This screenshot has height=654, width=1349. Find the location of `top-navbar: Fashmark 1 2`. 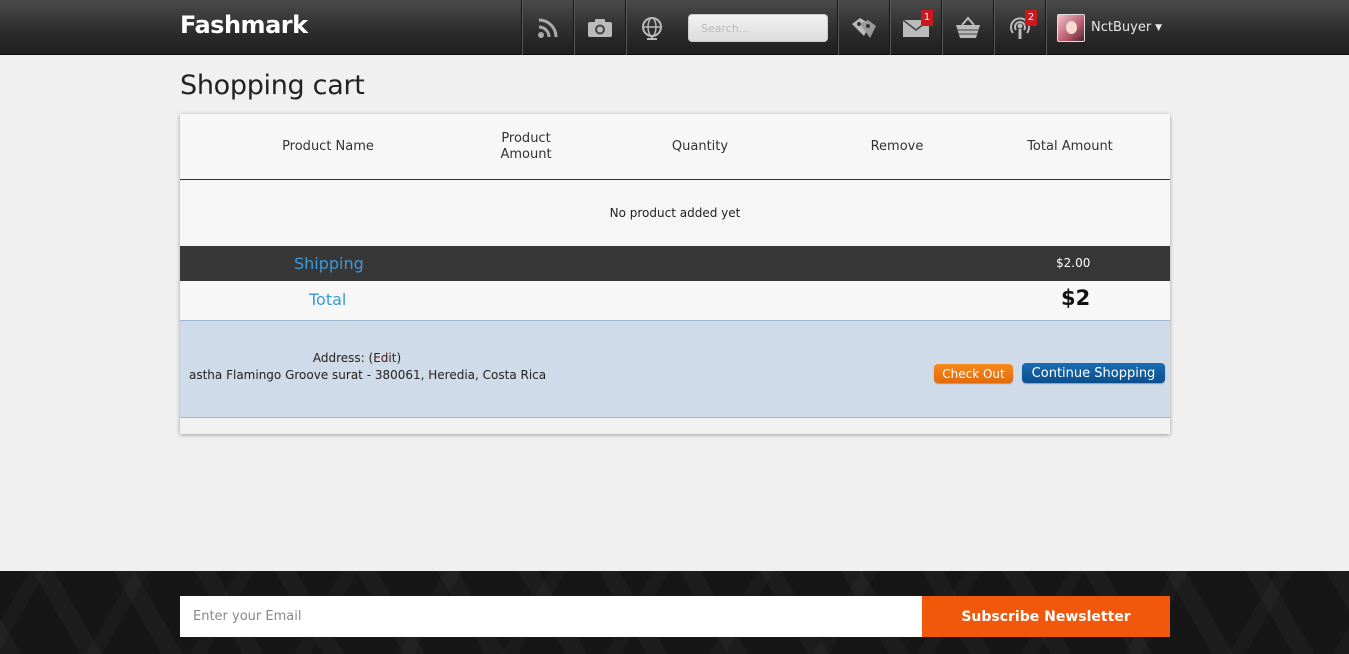

top-navbar: Fashmark 1 2 is located at coordinates (674, 27).